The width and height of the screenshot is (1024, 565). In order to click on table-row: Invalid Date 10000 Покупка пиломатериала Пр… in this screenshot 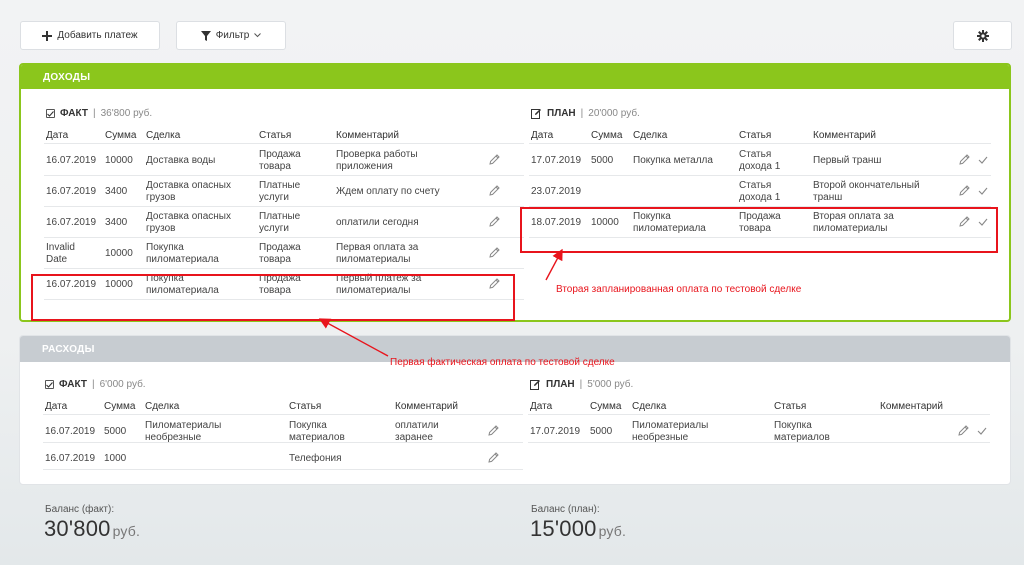, I will do `click(284, 253)`.